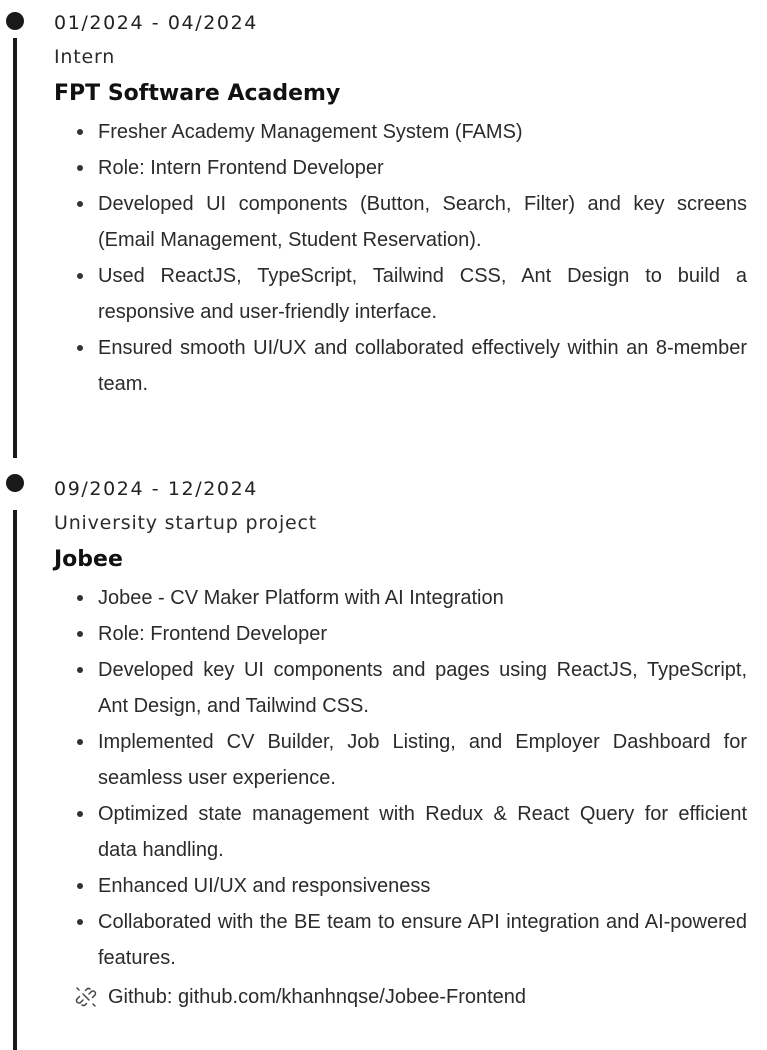 The width and height of the screenshot is (767, 1050). Describe the element at coordinates (410, 886) in the screenshot. I see `bullet-item: Enhanced UI/UX and responsiveness` at that location.